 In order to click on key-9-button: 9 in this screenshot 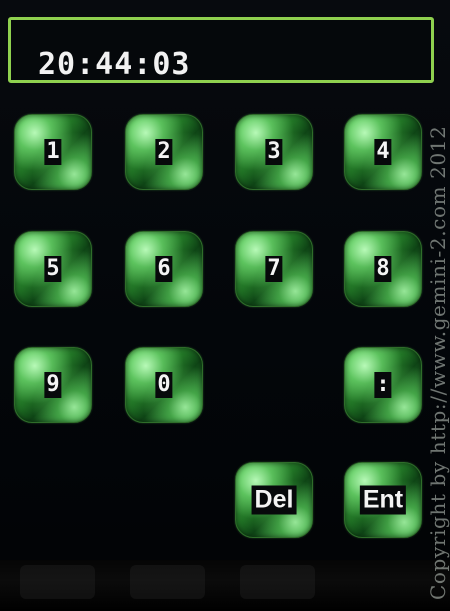, I will do `click(53, 385)`.